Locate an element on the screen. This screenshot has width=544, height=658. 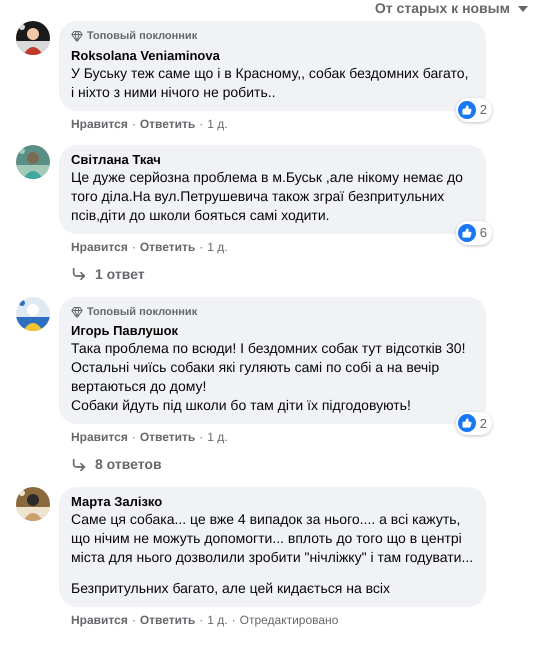
edited-label: Отредактировано is located at coordinates (289, 620).